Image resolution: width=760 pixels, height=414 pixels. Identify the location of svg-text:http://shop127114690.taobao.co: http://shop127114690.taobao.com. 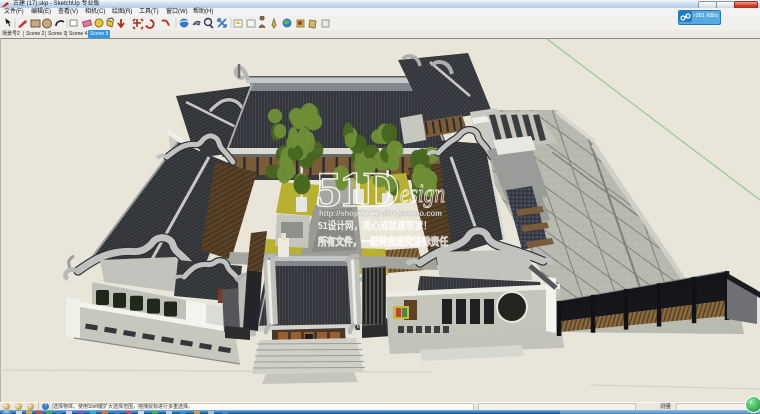
(380, 213).